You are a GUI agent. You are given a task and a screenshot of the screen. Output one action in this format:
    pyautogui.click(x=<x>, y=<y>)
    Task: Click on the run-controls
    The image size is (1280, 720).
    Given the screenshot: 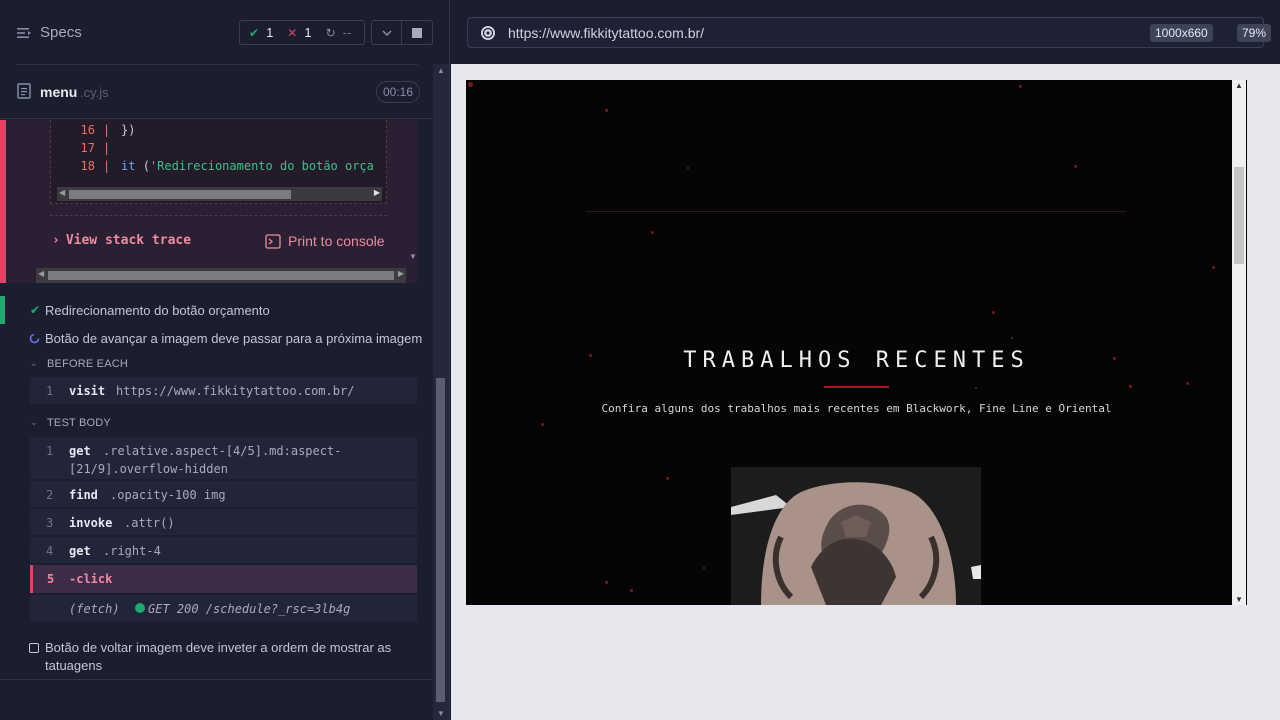 What is the action you would take?
    pyautogui.click(x=402, y=32)
    